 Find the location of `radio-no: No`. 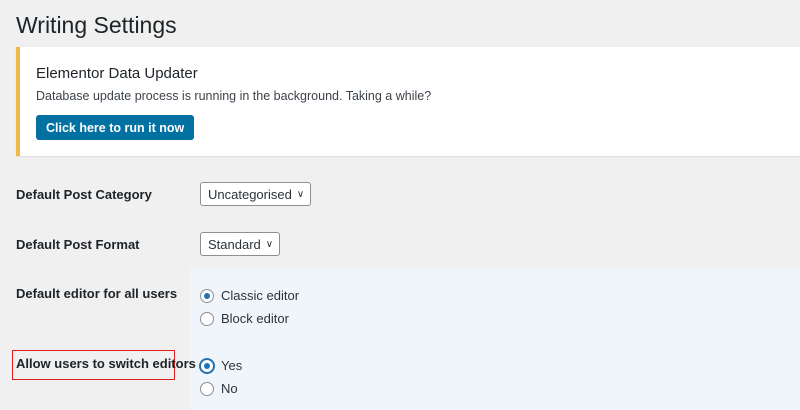

radio-no: No is located at coordinates (219, 388).